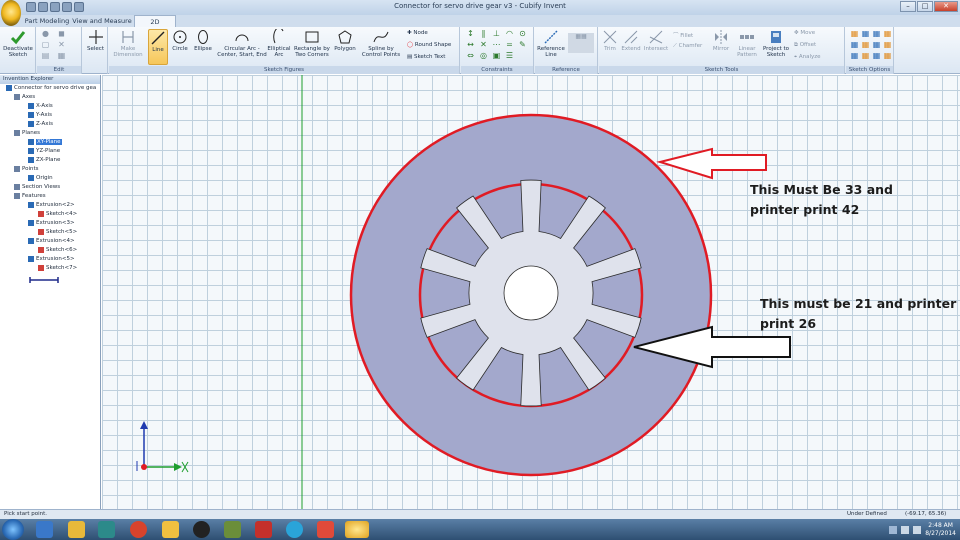 This screenshot has width=960, height=540. Describe the element at coordinates (61, 56) in the screenshot. I see `properties-icon: ▦` at that location.